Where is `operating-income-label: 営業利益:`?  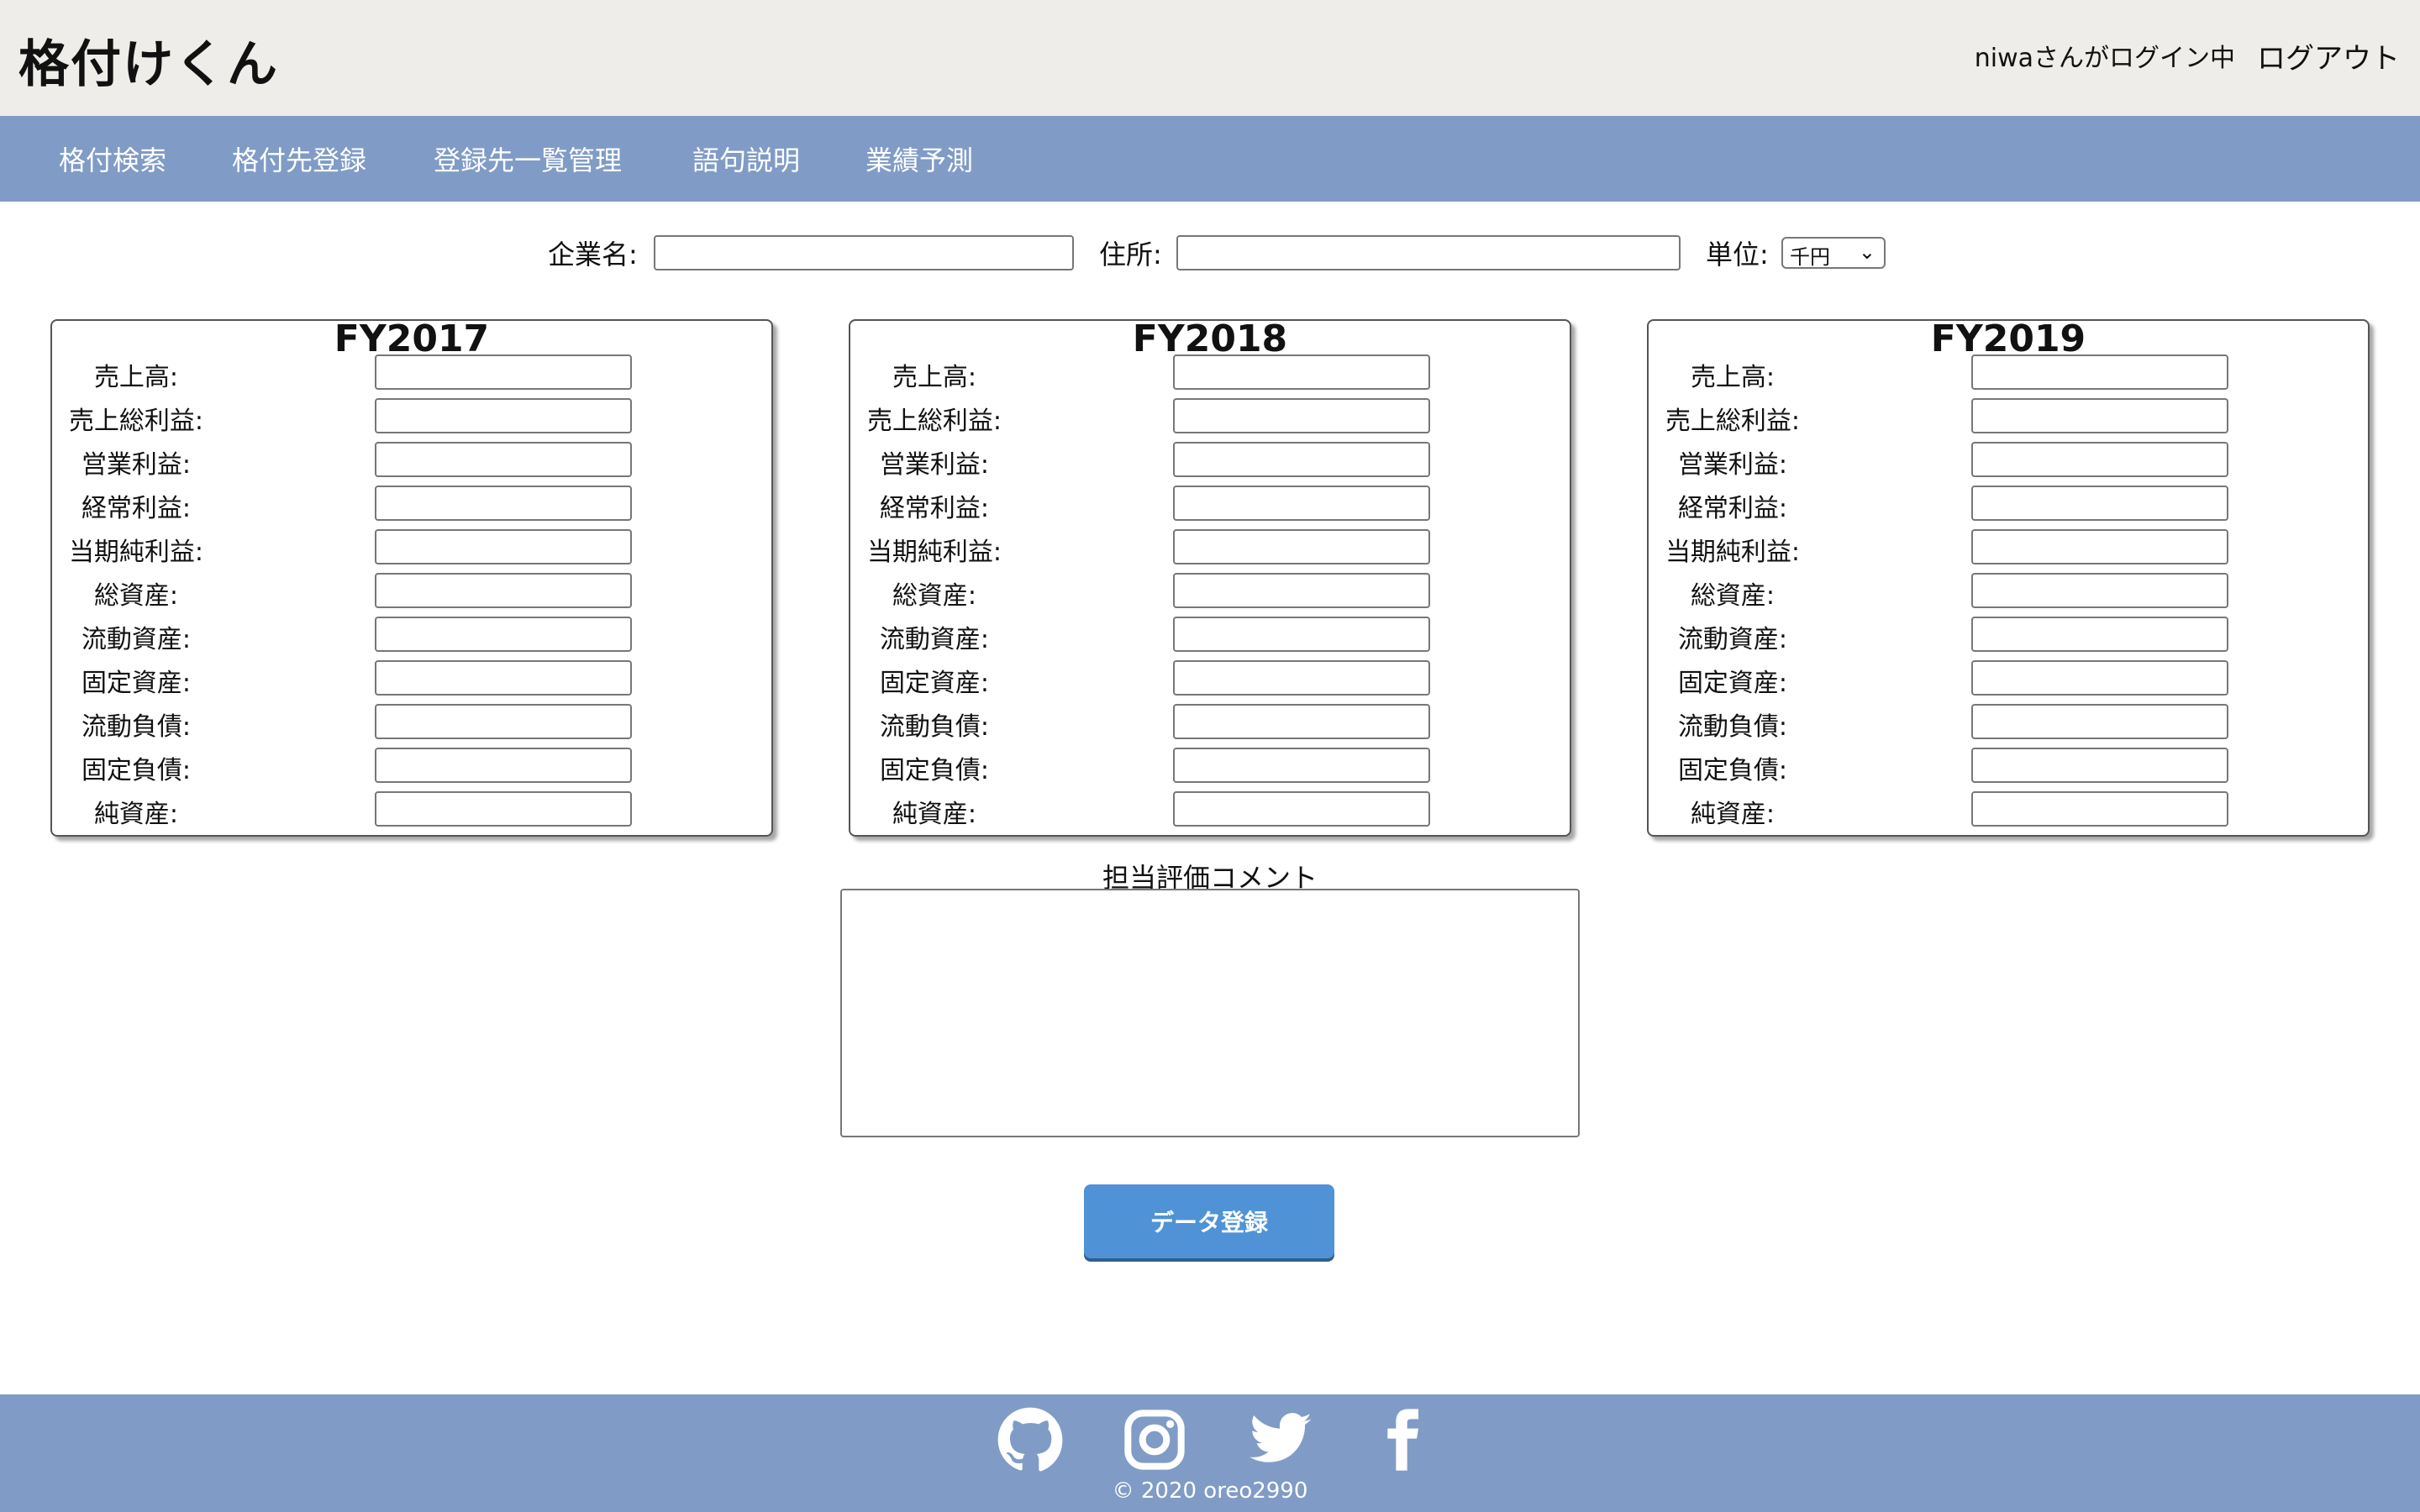 operating-income-label: 営業利益: is located at coordinates (934, 465).